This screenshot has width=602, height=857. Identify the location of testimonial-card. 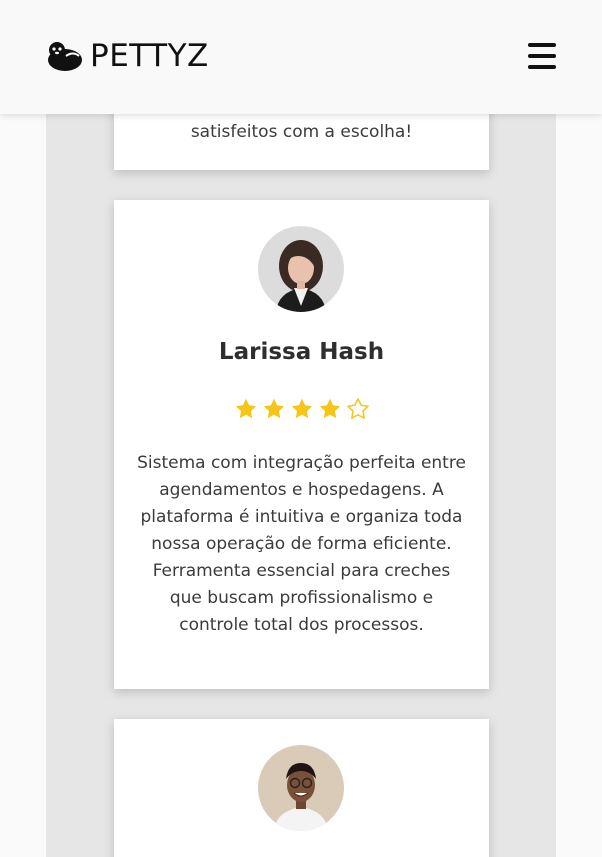
(301, 788).